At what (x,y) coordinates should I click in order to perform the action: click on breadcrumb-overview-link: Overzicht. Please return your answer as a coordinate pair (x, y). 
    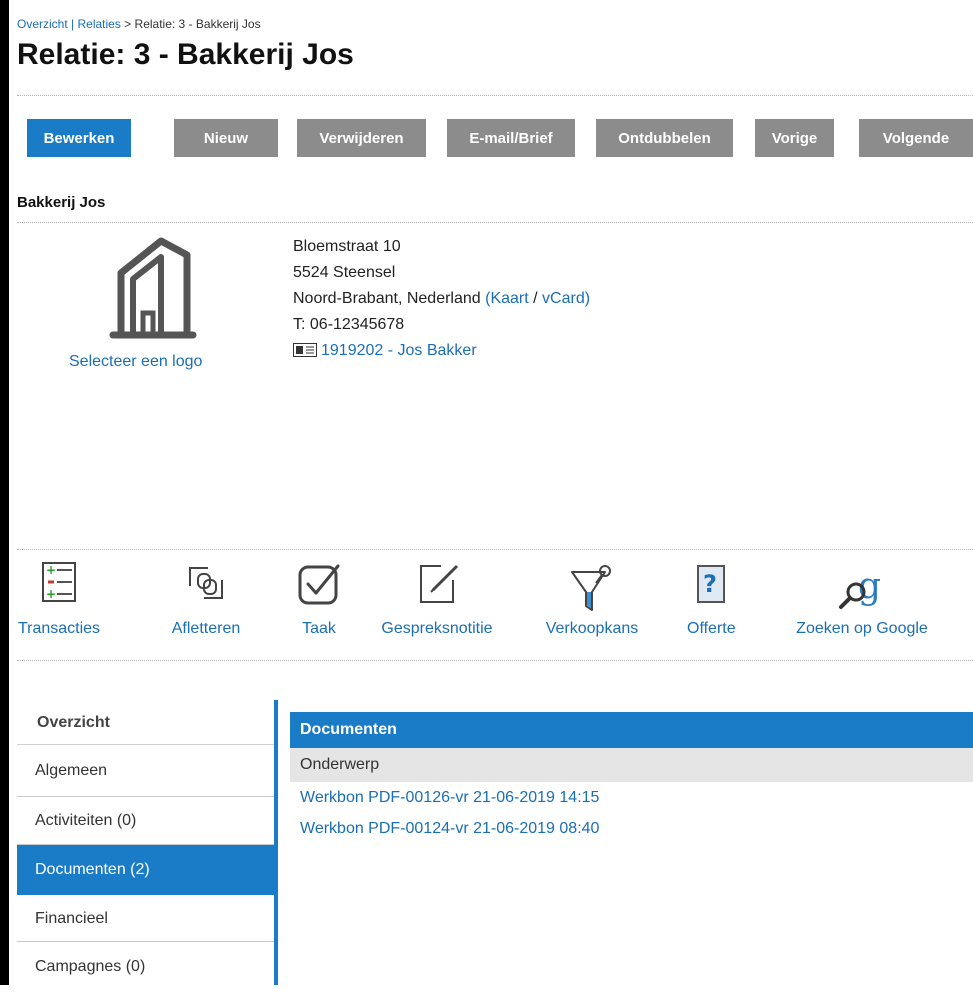
    Looking at the image, I should click on (42, 24).